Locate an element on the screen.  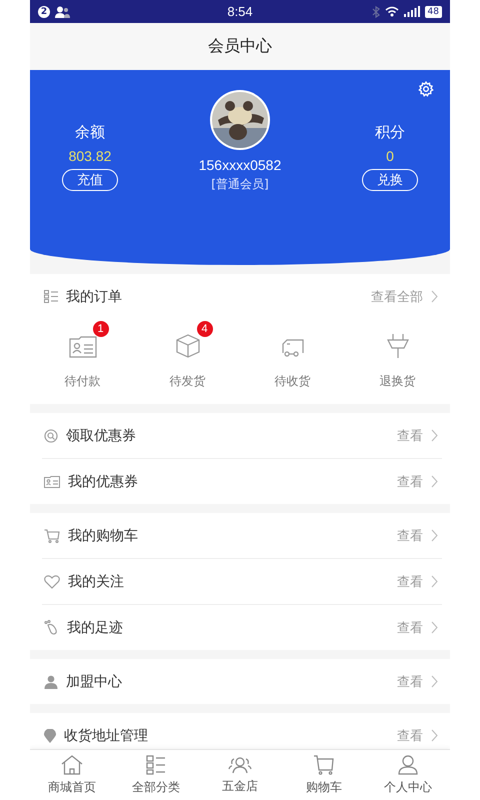
order-status-item: 1 待付款 is located at coordinates (82, 356).